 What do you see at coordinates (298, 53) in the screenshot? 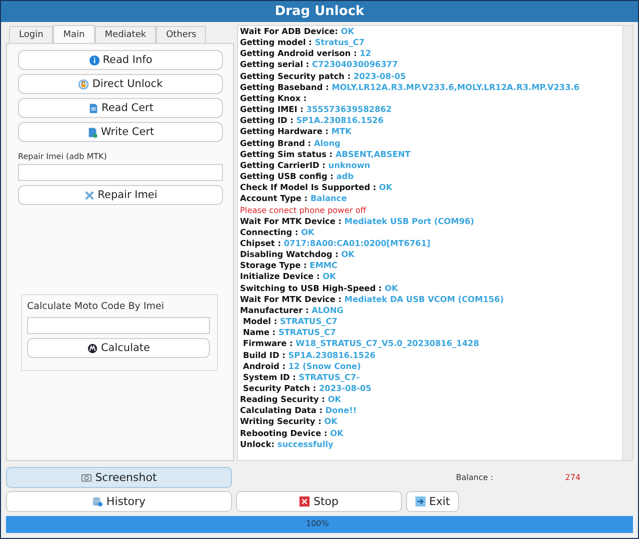
I see `log-label: Getting Android verison :` at bounding box center [298, 53].